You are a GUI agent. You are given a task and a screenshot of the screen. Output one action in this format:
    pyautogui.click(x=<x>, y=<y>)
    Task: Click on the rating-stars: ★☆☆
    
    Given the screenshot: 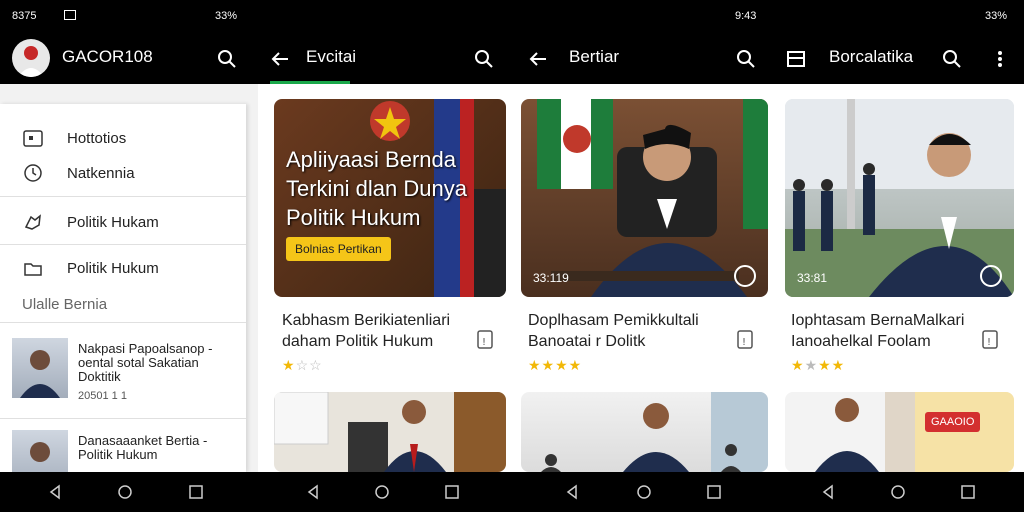 What is the action you would take?
    pyautogui.click(x=302, y=365)
    